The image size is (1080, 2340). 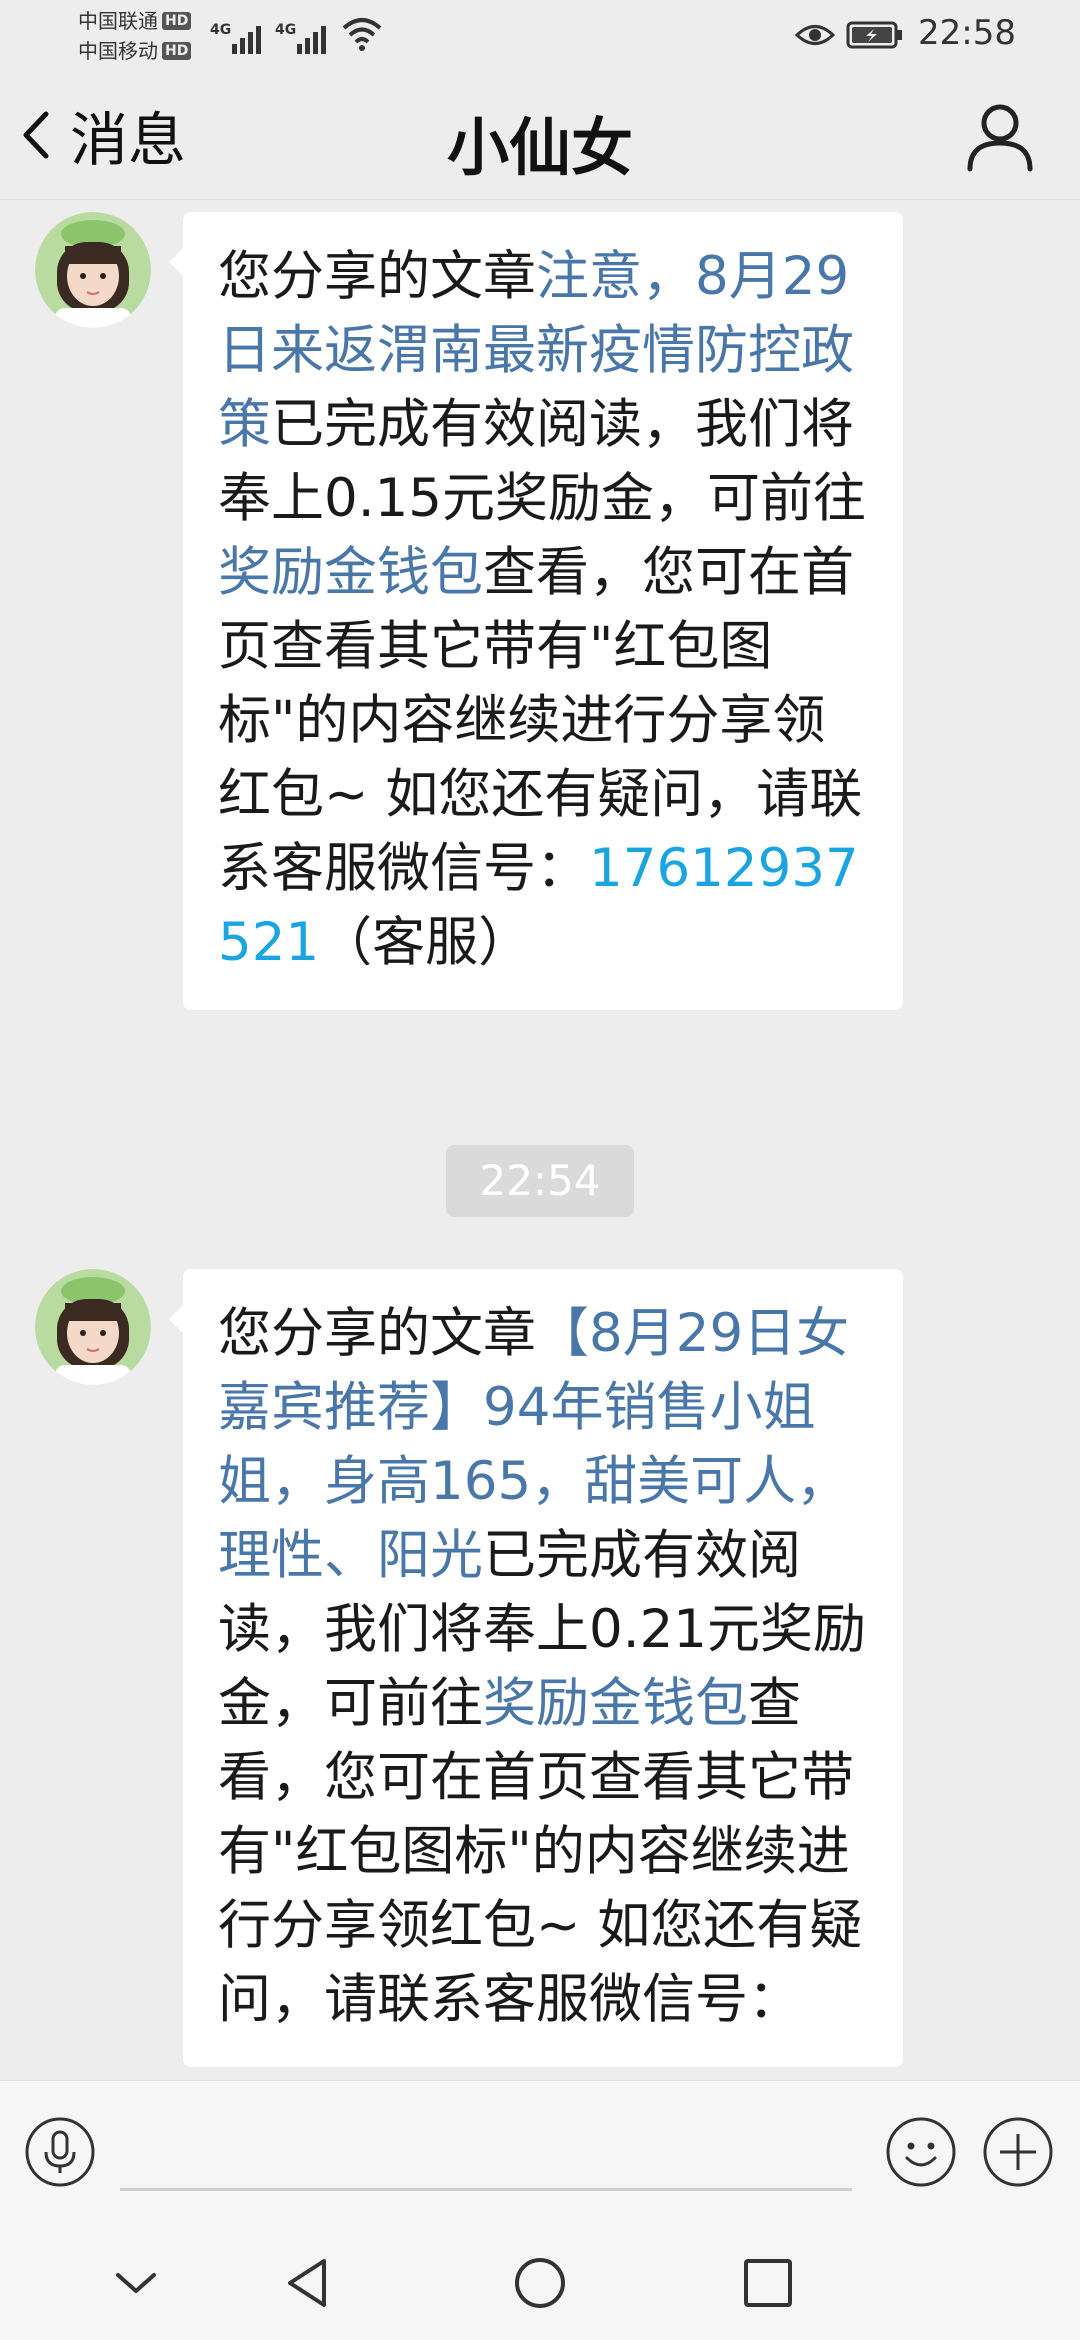 I want to click on carrier-name: 中国联通, so click(x=118, y=21).